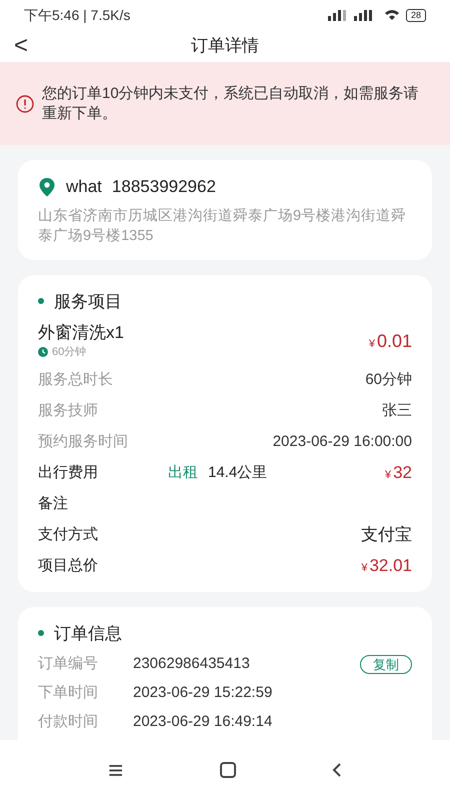 This screenshot has height=800, width=450. What do you see at coordinates (68, 664) in the screenshot?
I see `row-label: 订单编号` at bounding box center [68, 664].